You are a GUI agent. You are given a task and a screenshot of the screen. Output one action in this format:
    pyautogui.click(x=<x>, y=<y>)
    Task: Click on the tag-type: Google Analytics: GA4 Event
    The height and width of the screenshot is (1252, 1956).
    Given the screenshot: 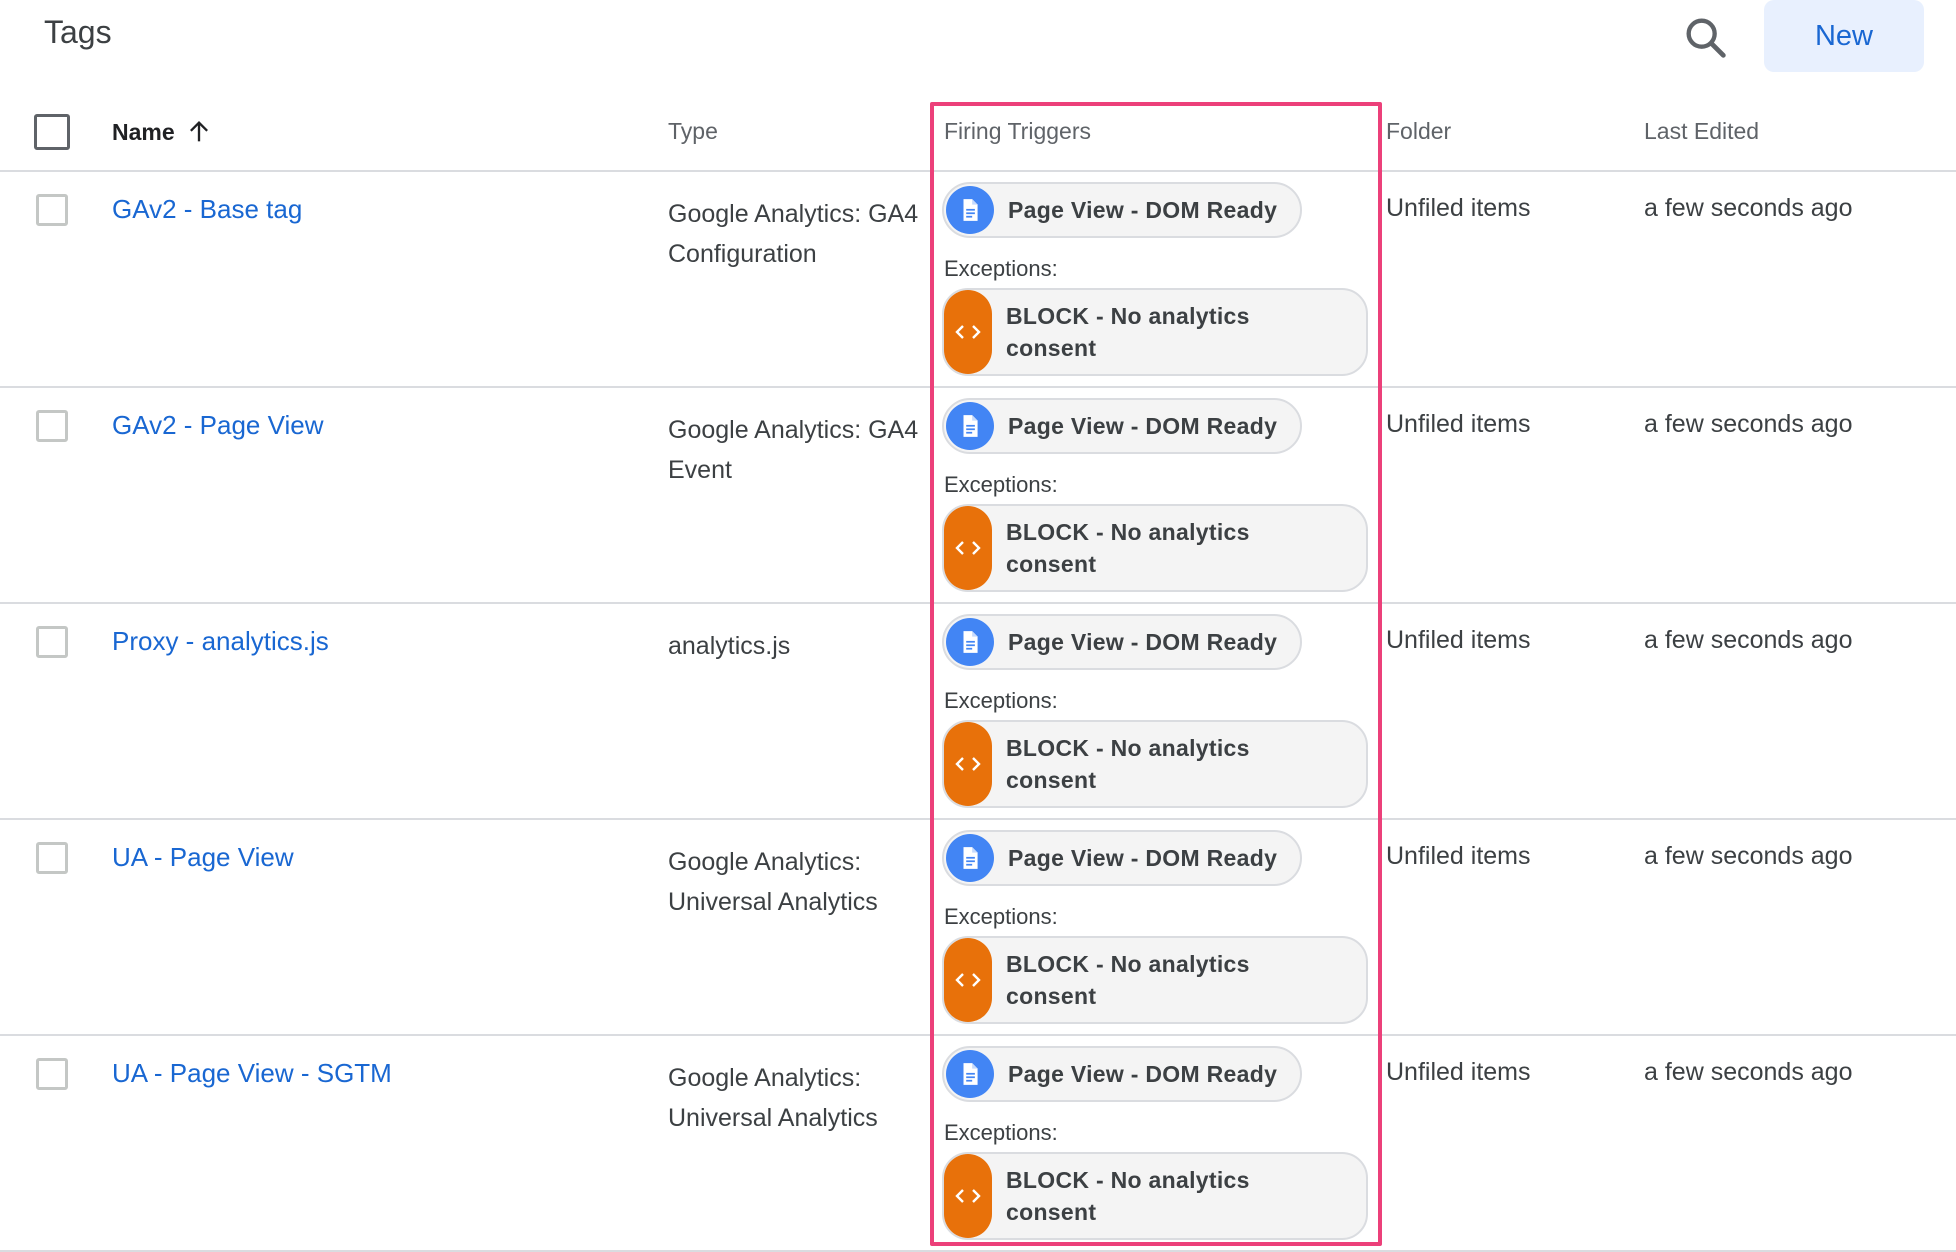 What is the action you would take?
    pyautogui.click(x=793, y=450)
    